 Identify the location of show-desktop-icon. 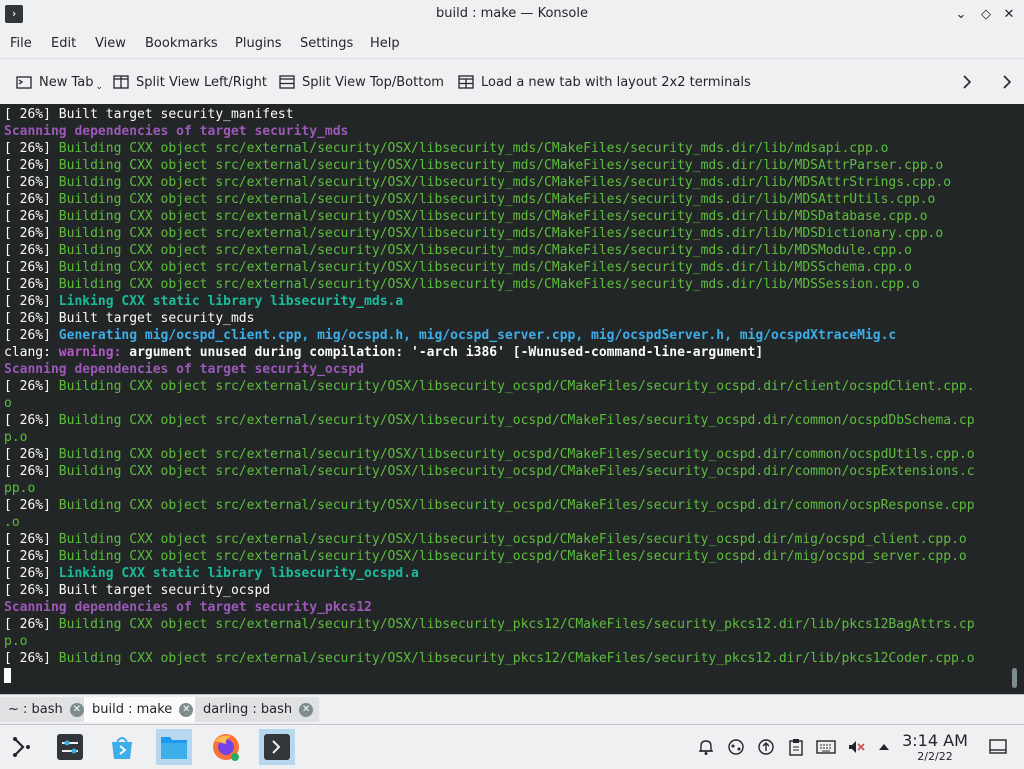
(998, 747).